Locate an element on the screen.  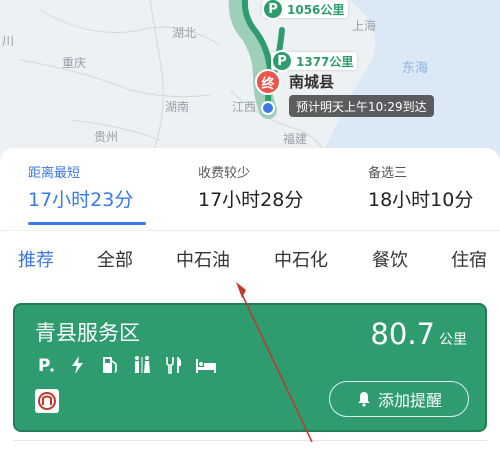
map-label-guizhou: 贵州 is located at coordinates (106, 137).